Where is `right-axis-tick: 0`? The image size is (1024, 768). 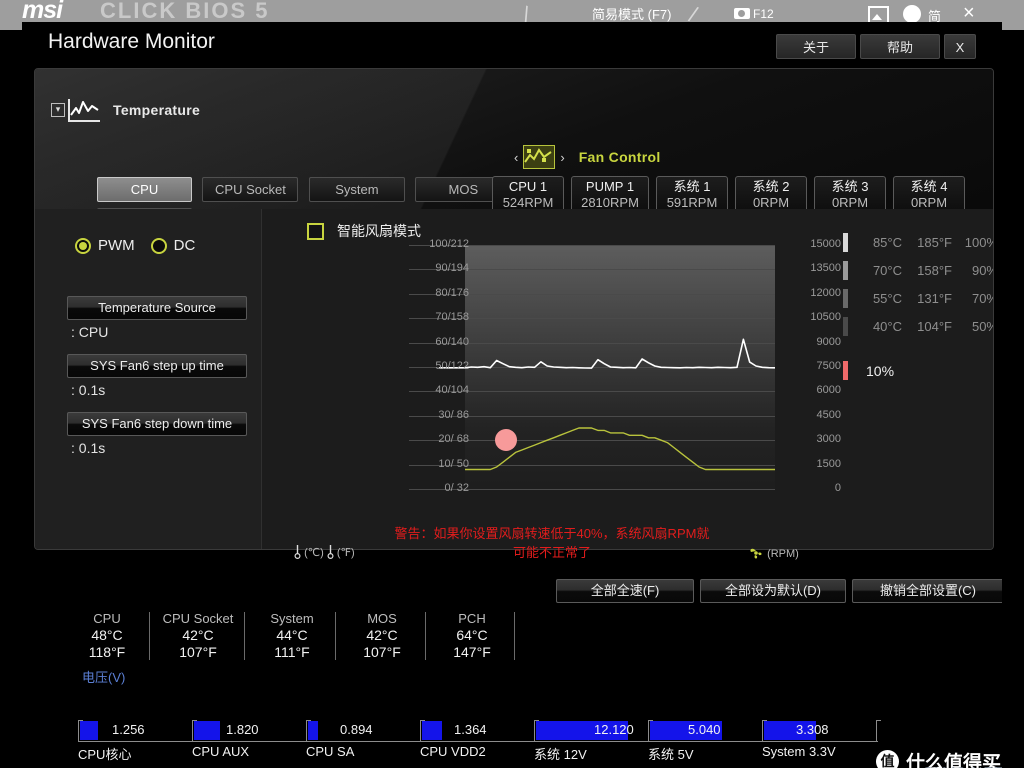 right-axis-tick: 0 is located at coordinates (837, 488).